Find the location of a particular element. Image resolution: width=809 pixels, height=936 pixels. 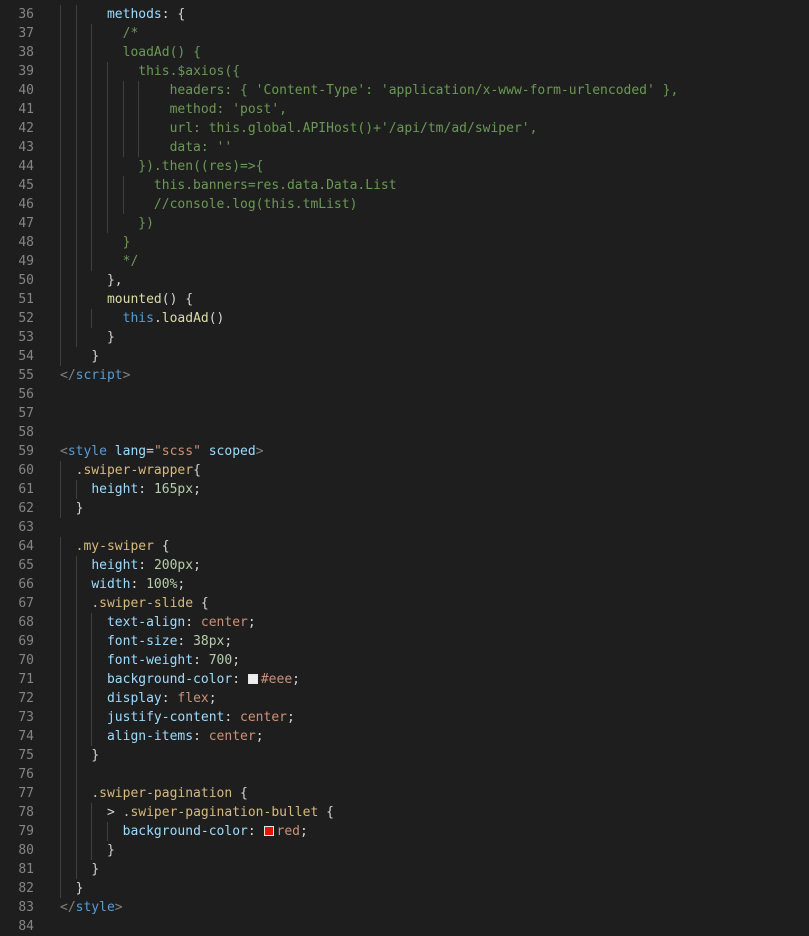

code-token: .swiper-slide is located at coordinates (142, 603).